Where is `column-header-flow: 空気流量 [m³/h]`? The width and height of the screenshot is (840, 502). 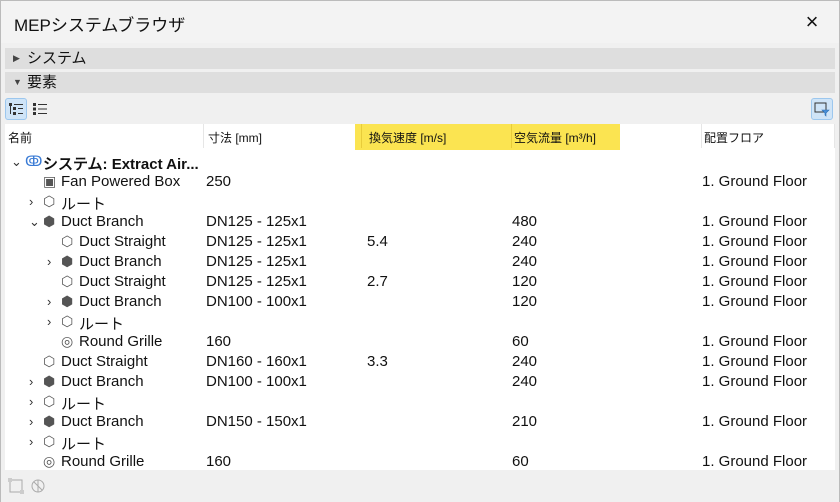
column-header-flow: 空気流量 [m³/h] is located at coordinates (555, 137).